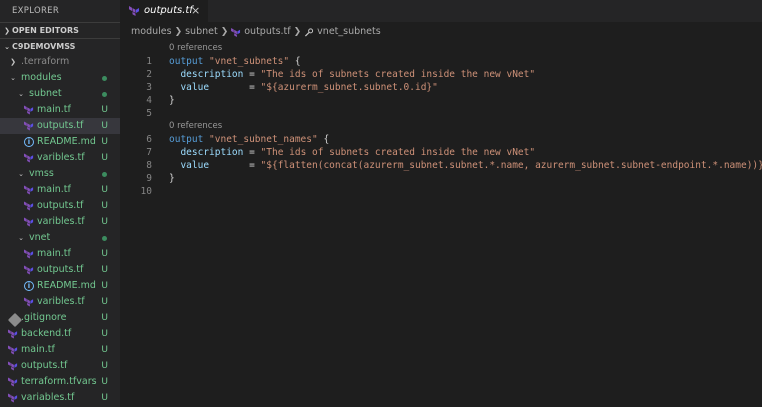 This screenshot has width=762, height=407. What do you see at coordinates (44, 317) in the screenshot?
I see `file-label: .gitignore` at bounding box center [44, 317].